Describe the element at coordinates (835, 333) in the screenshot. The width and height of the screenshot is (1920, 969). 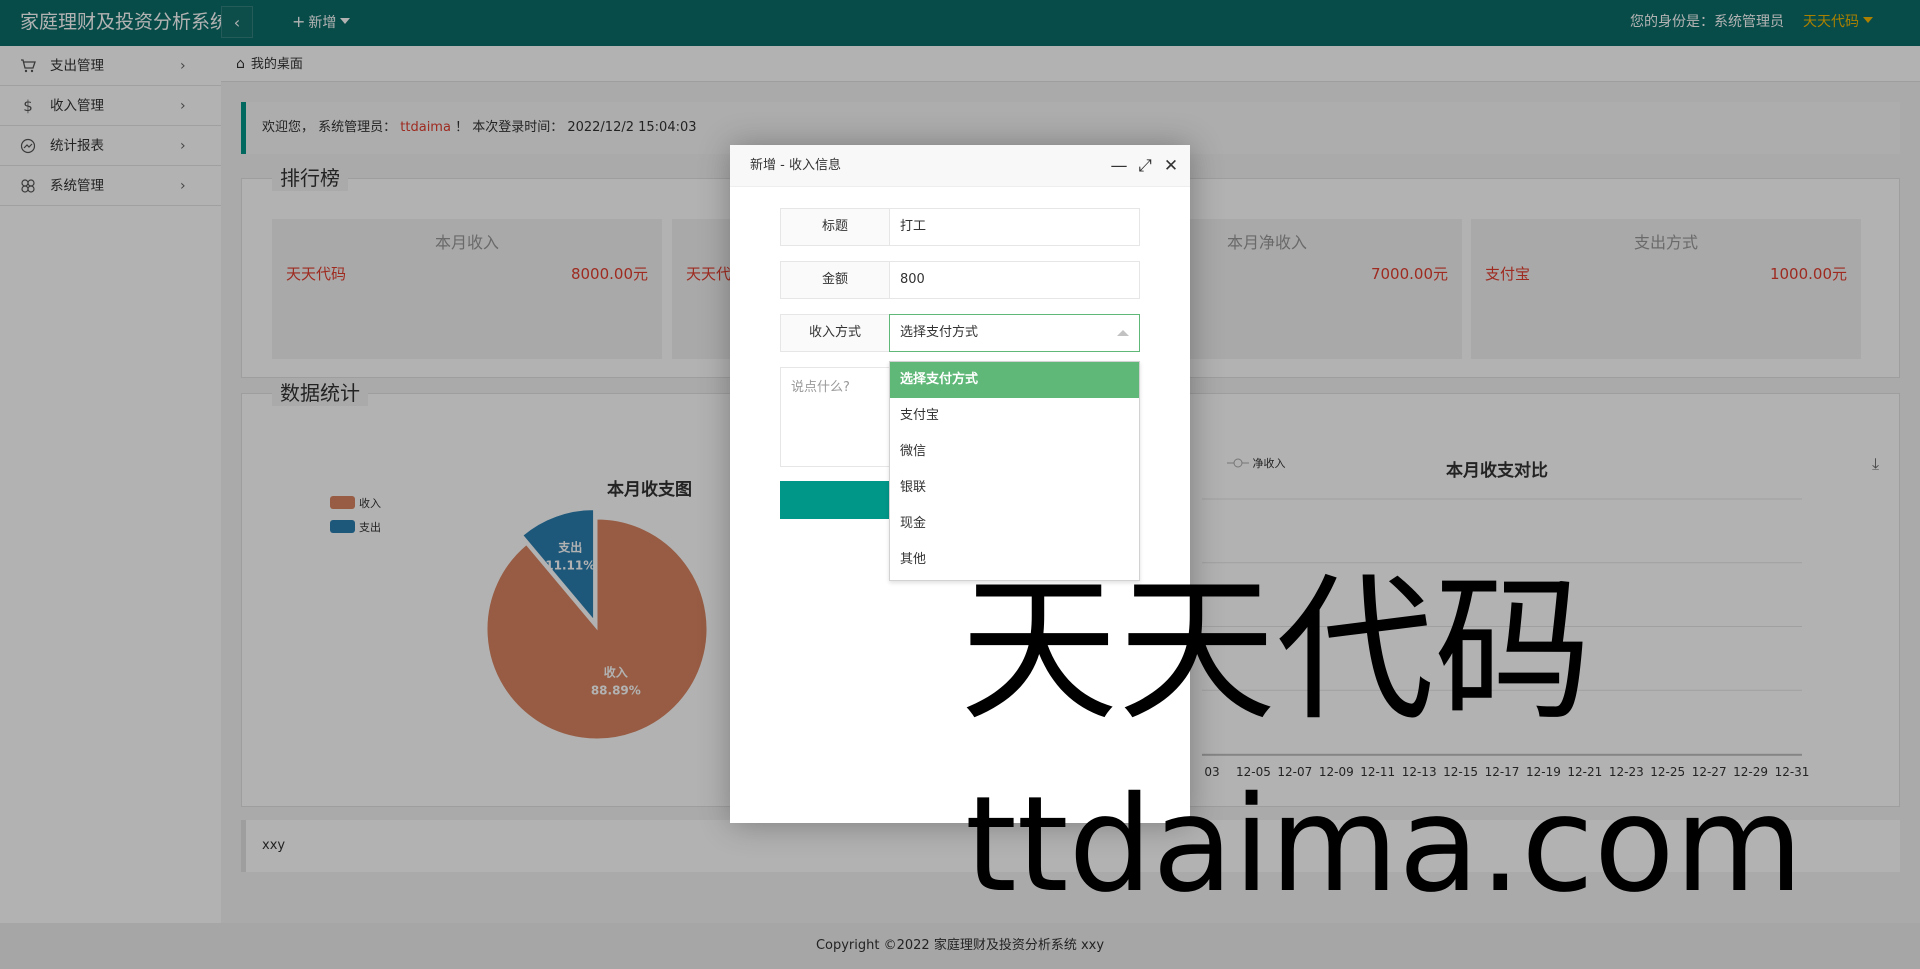
I see `method-field-label: 收入方式` at that location.